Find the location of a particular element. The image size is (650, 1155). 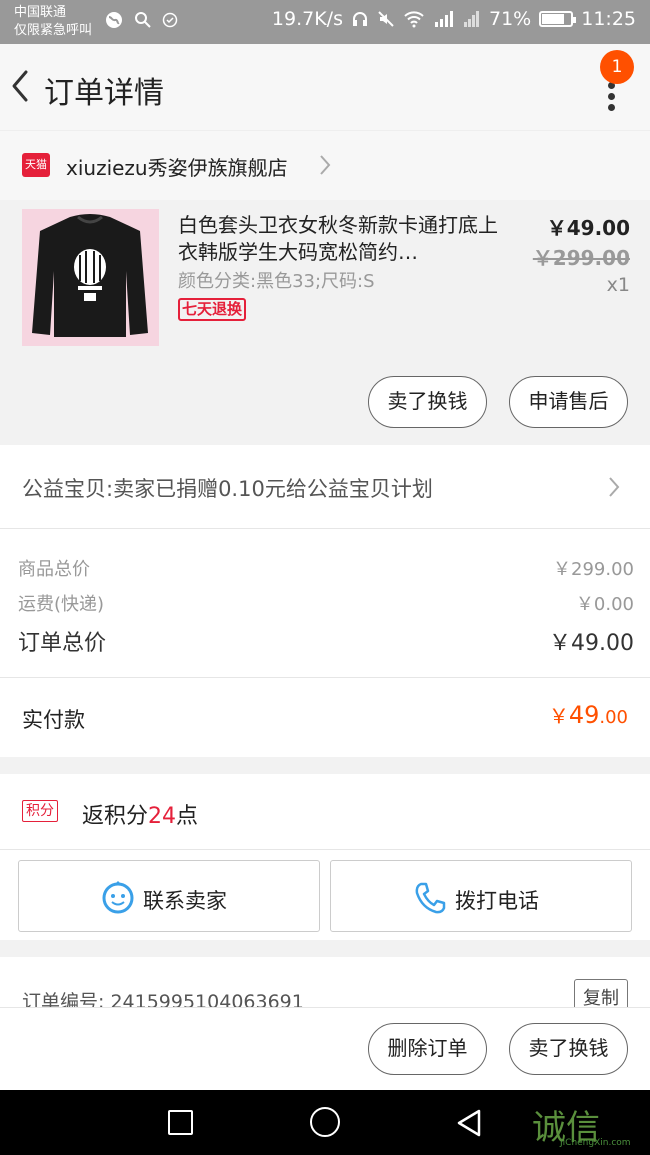

shipping-label: 运费(快递) is located at coordinates (61, 604).